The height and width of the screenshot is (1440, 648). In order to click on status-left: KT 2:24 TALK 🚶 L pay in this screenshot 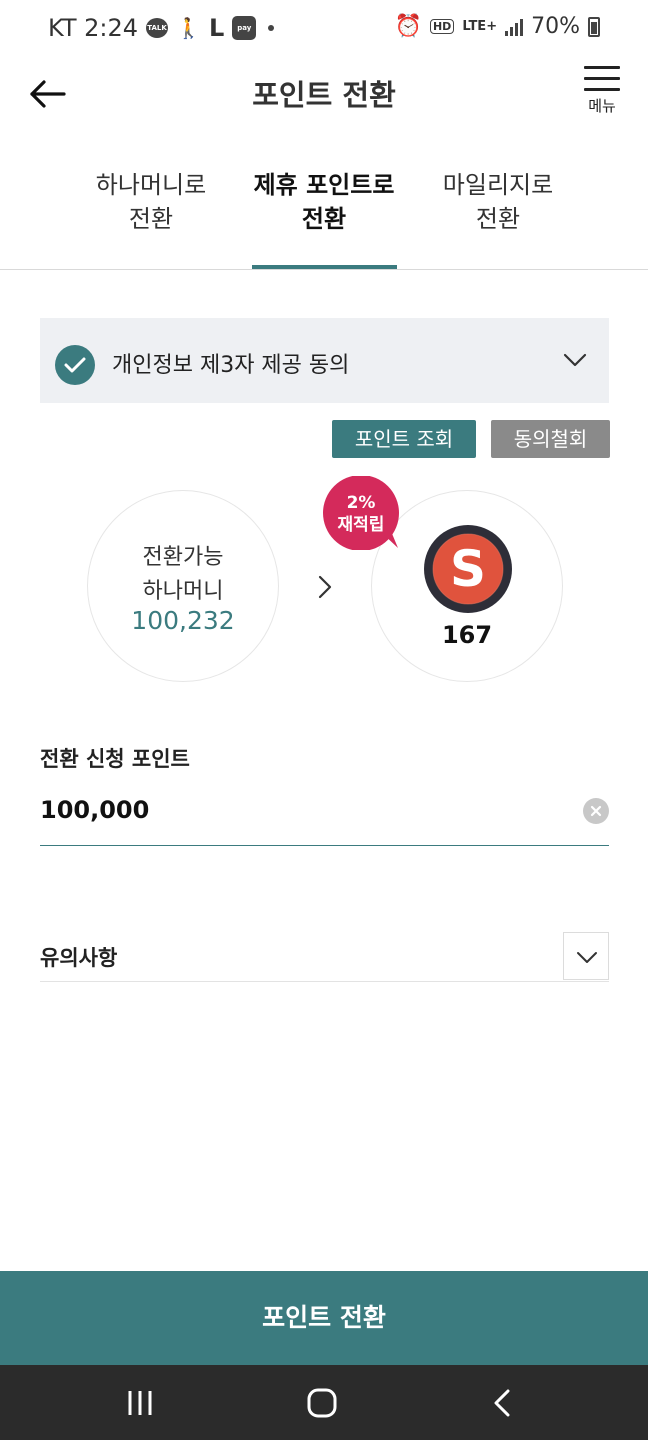, I will do `click(161, 28)`.